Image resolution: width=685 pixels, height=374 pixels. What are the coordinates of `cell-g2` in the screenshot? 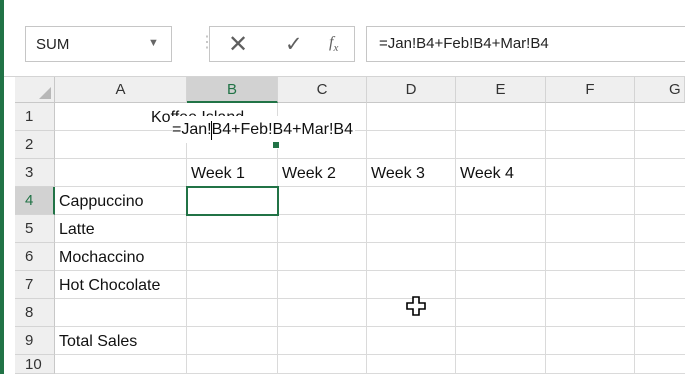 It's located at (660, 145).